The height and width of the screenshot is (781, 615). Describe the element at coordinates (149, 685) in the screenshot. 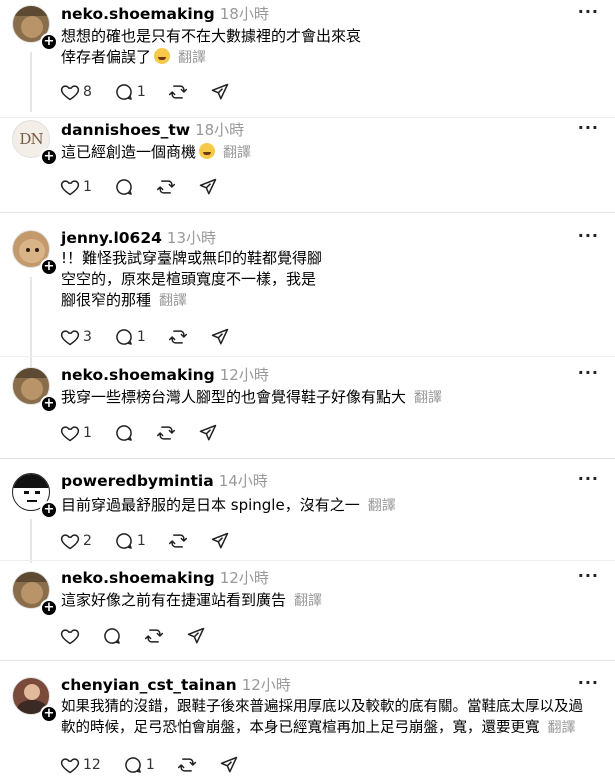

I see `username: chenyian_cst_tainan` at that location.